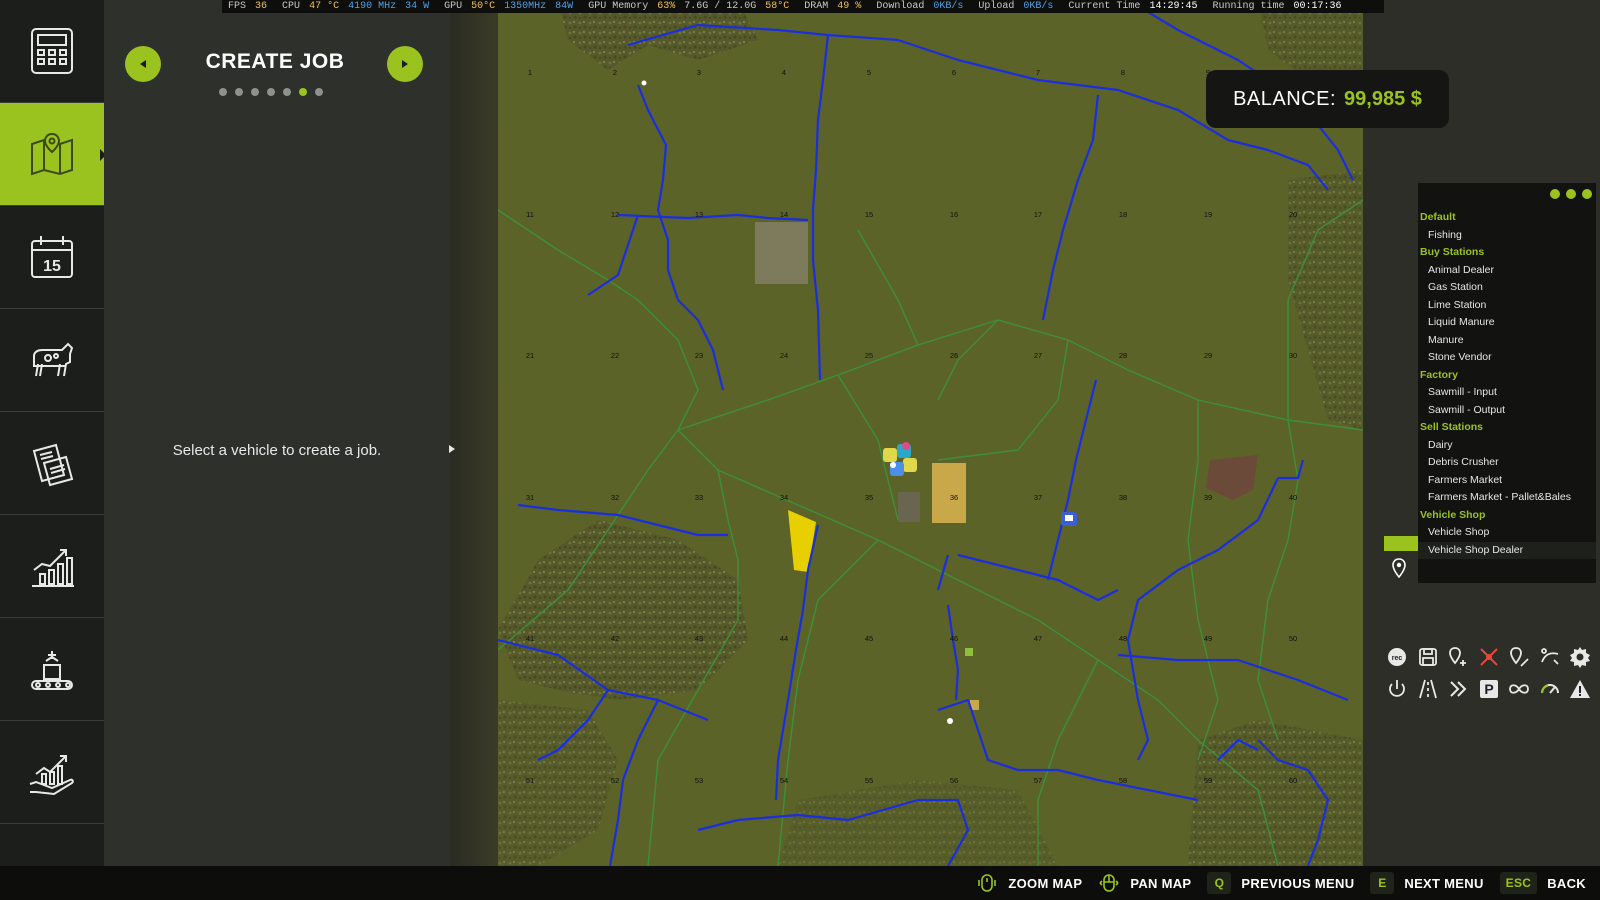 The height and width of the screenshot is (900, 1600). Describe the element at coordinates (1507, 341) in the screenshot. I see `hotspot-item: Manure` at that location.